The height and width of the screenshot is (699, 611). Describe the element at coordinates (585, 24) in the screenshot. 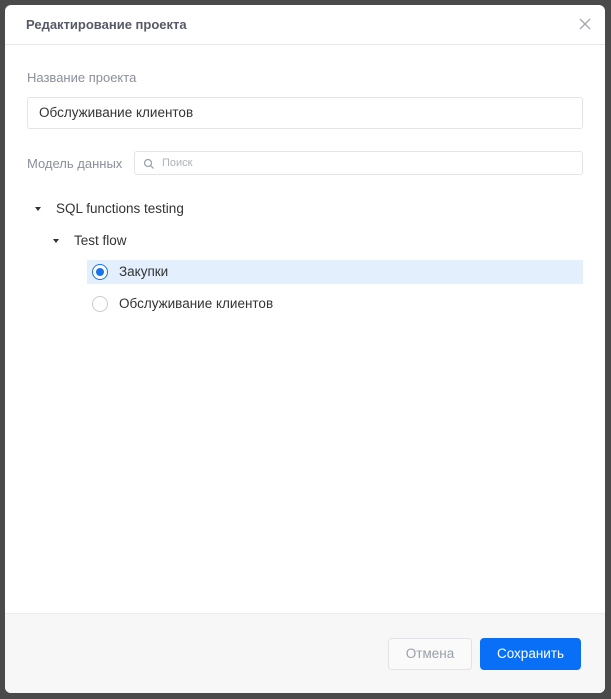

I see `close-icon` at that location.